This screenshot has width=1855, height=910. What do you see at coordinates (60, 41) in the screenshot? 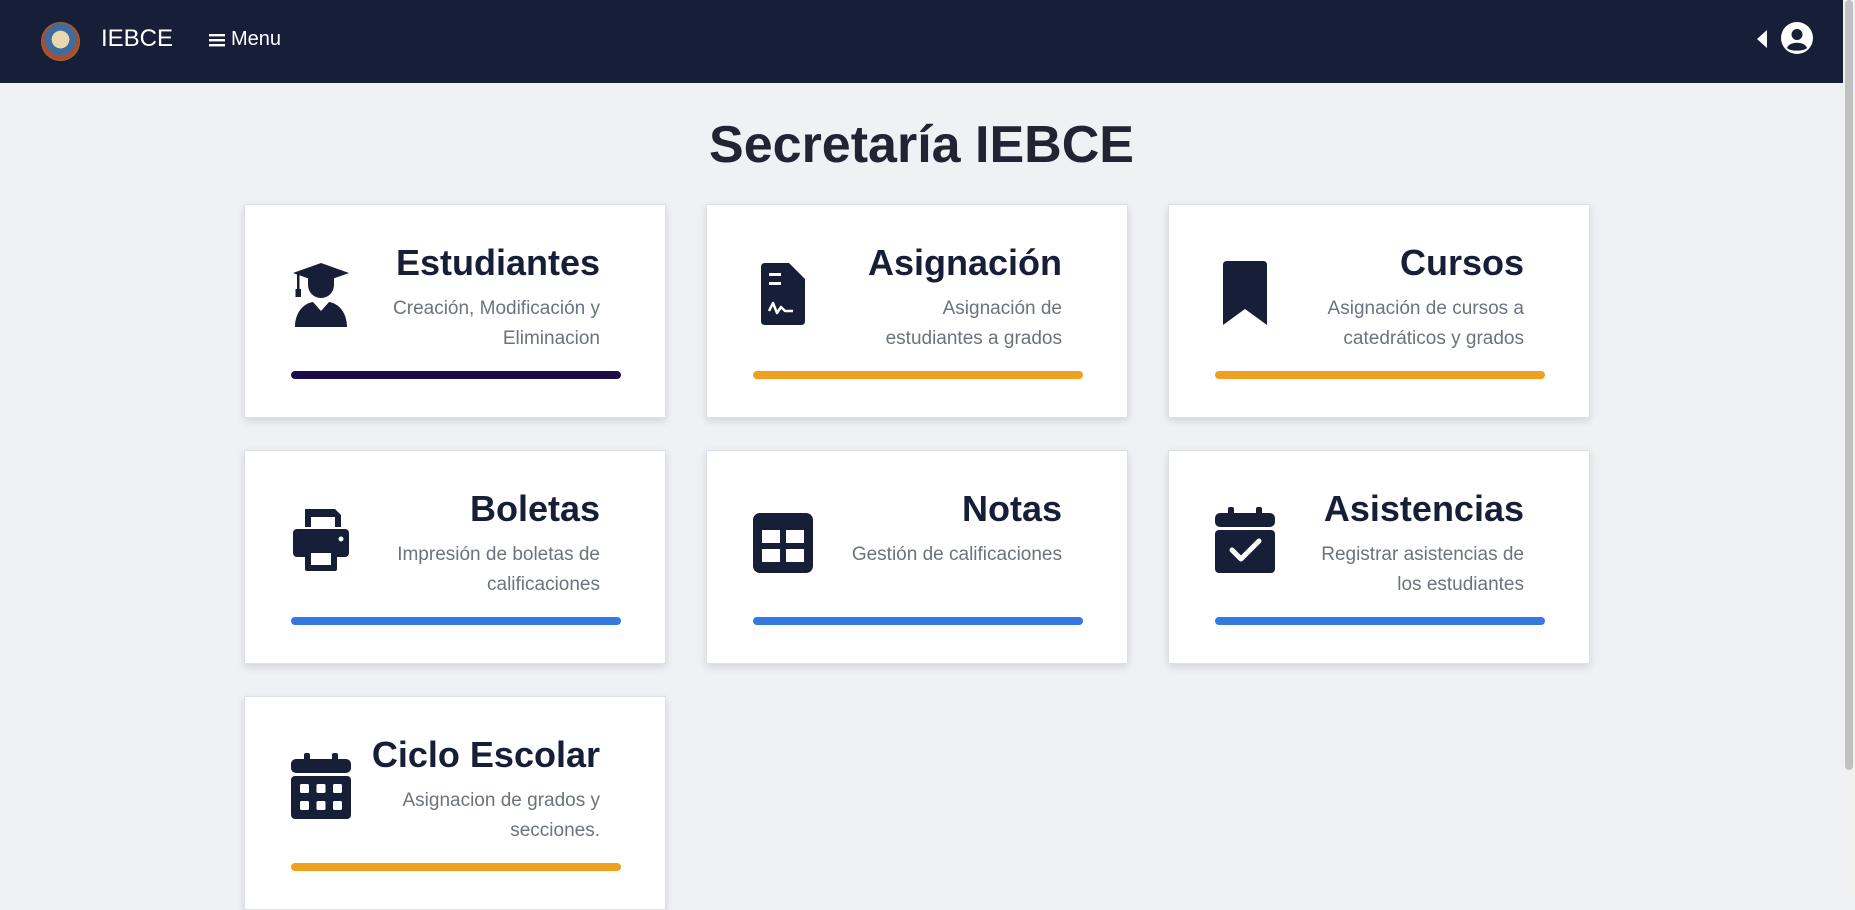
I see `school-logo-icon` at bounding box center [60, 41].